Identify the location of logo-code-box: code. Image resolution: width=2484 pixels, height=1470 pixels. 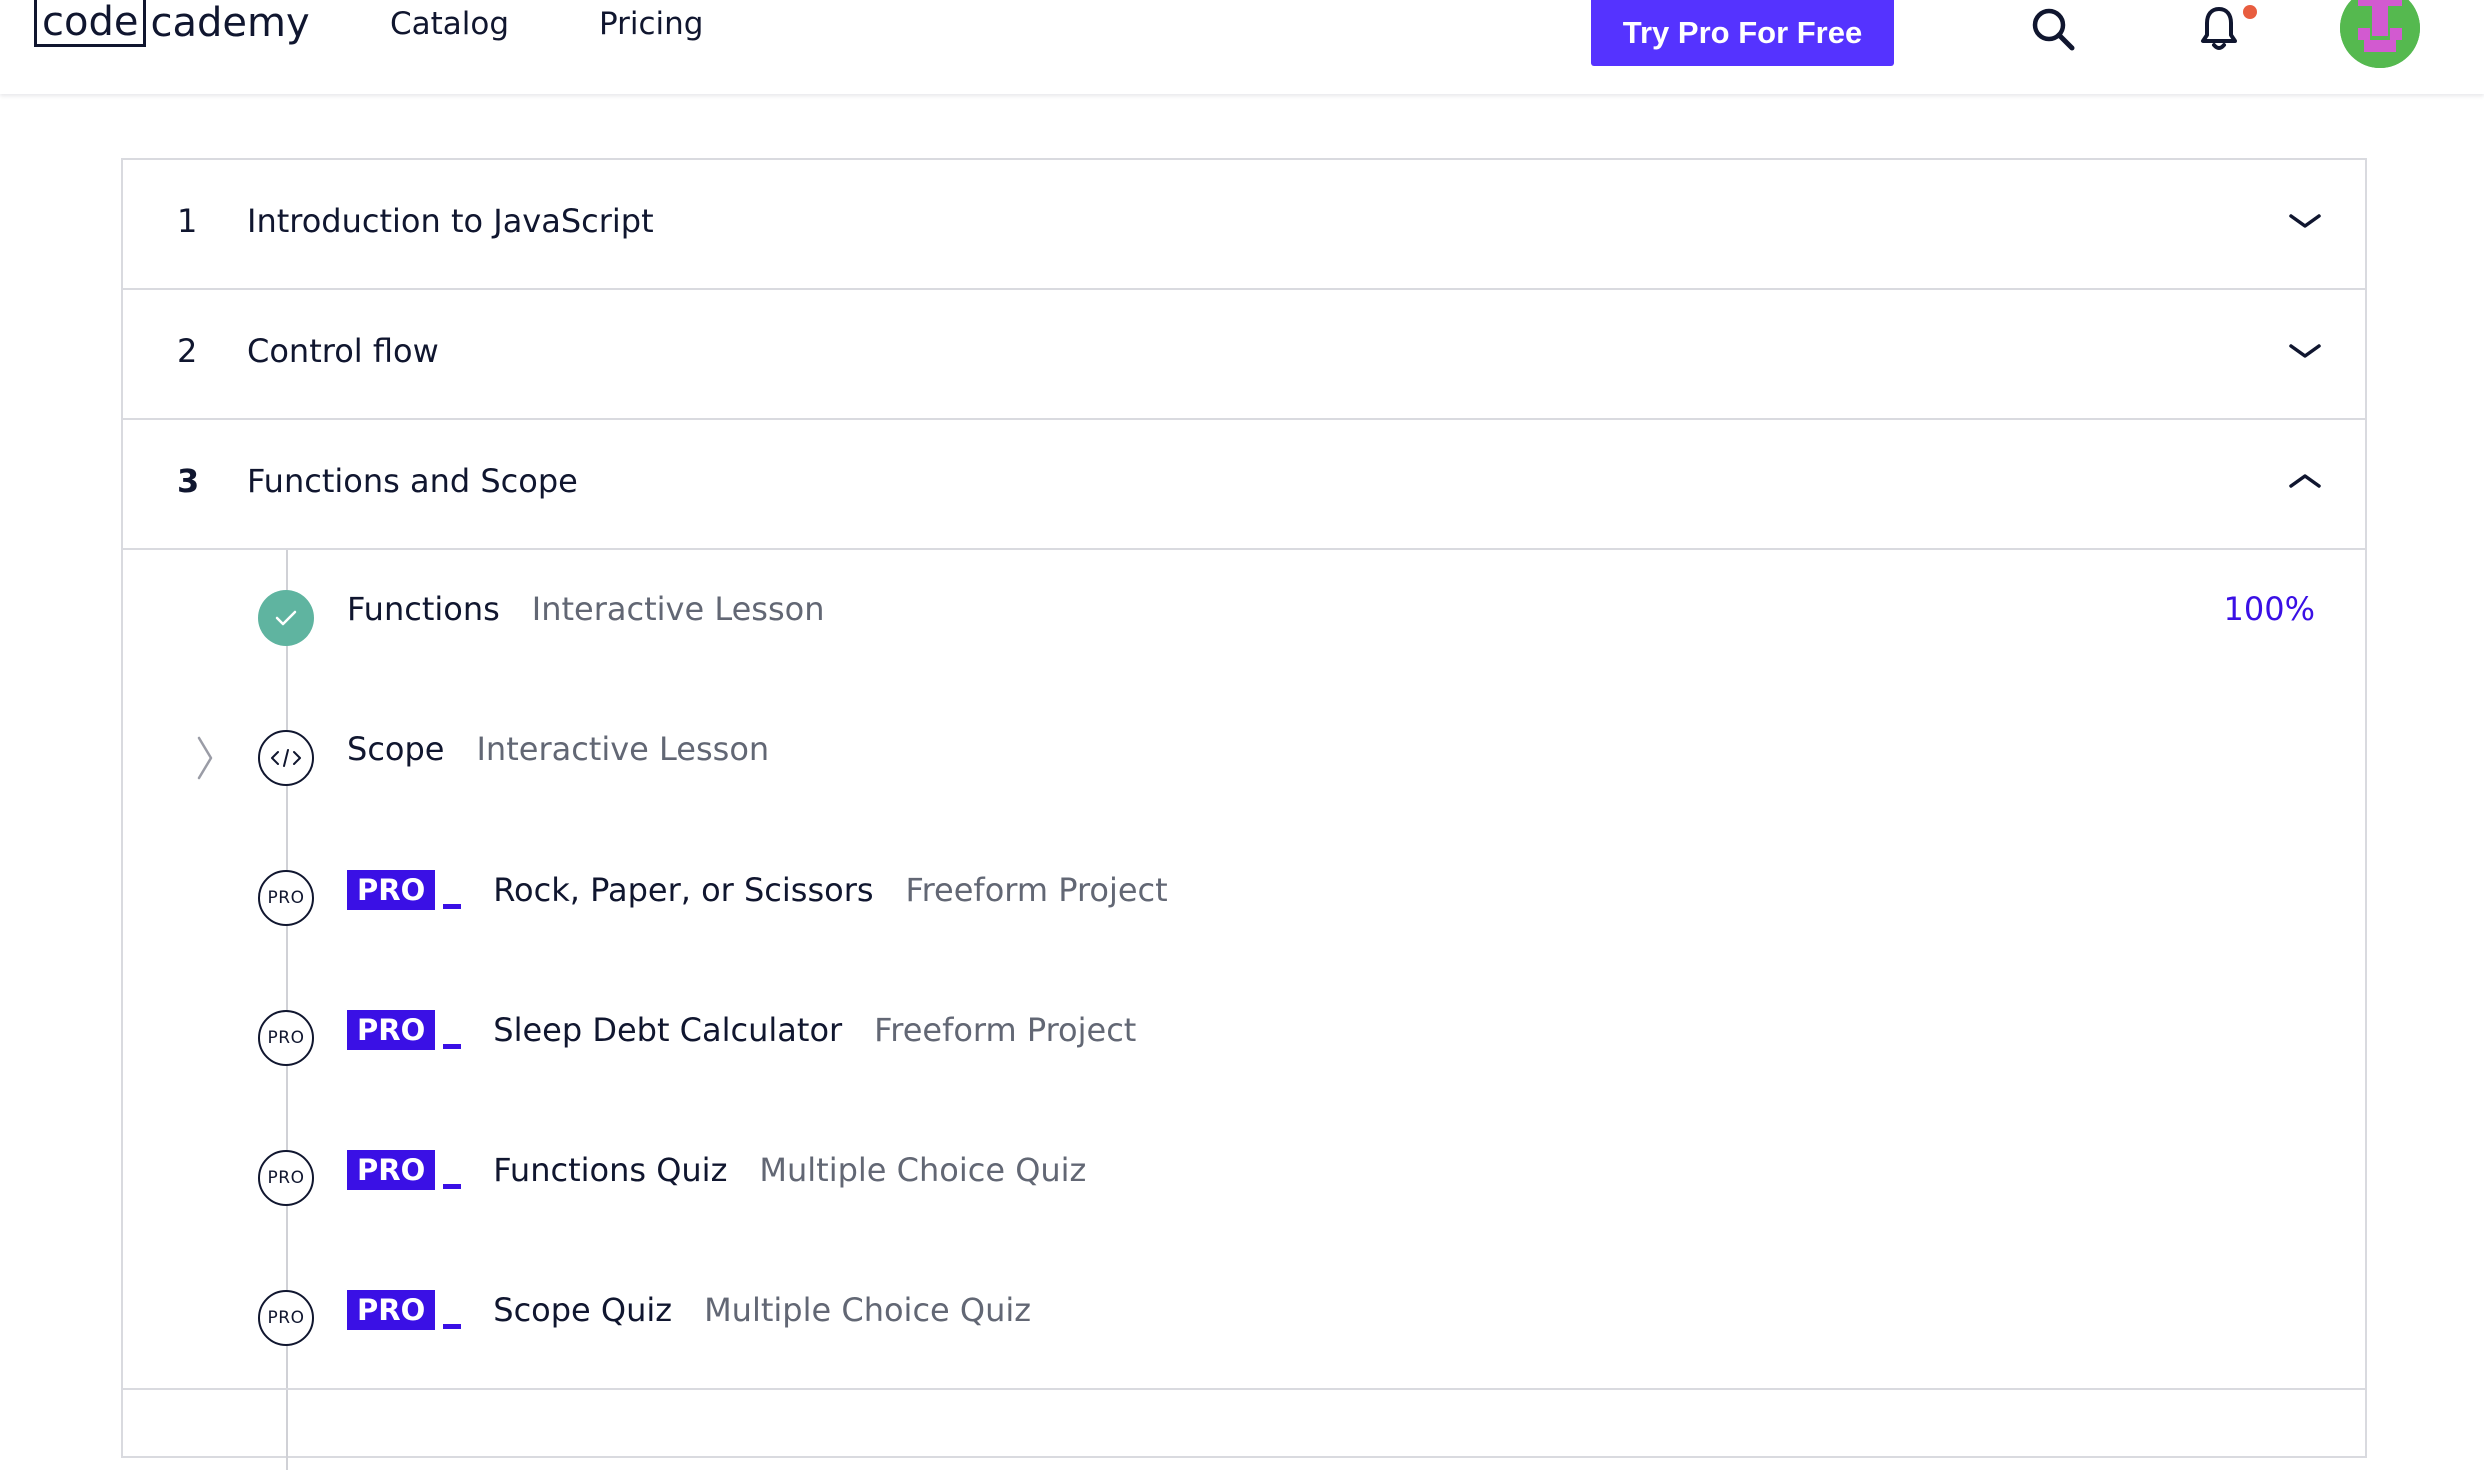
(90, 23).